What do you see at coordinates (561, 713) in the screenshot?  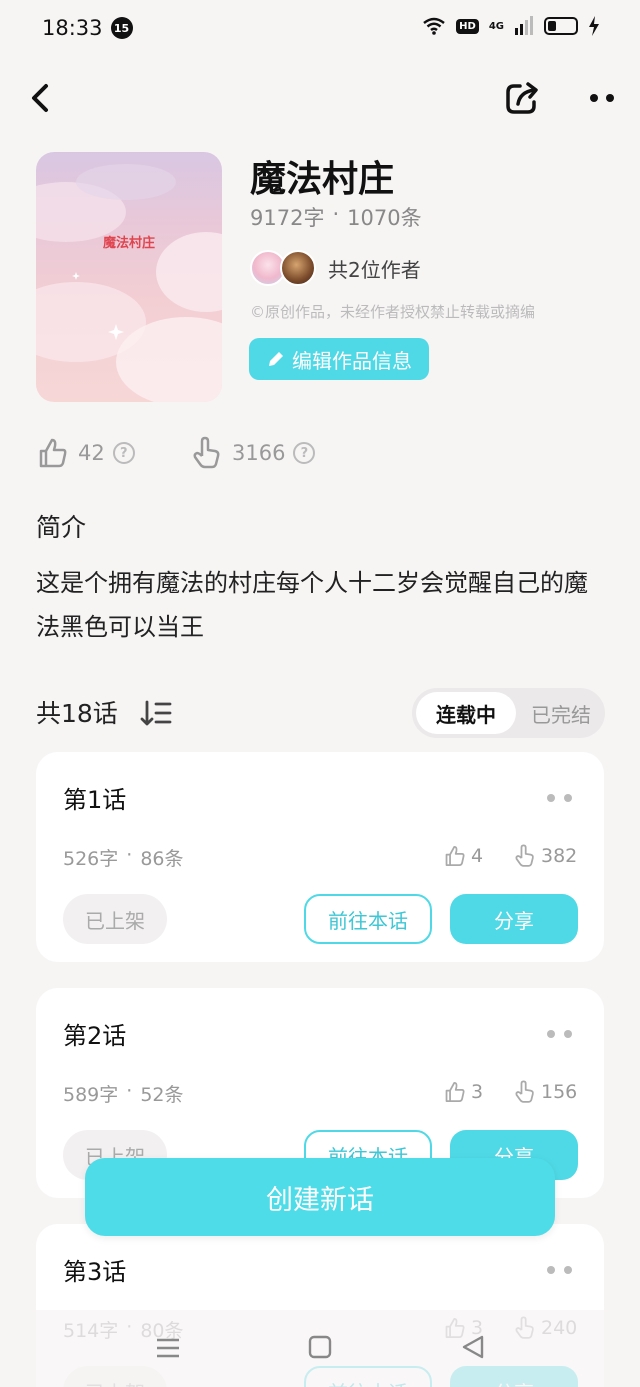 I see `toggle-completed: 已完结` at bounding box center [561, 713].